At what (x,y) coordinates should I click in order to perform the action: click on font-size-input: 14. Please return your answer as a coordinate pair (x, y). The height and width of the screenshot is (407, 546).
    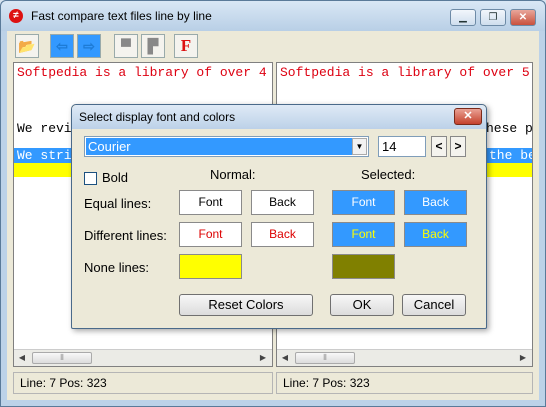
    Looking at the image, I should click on (402, 146).